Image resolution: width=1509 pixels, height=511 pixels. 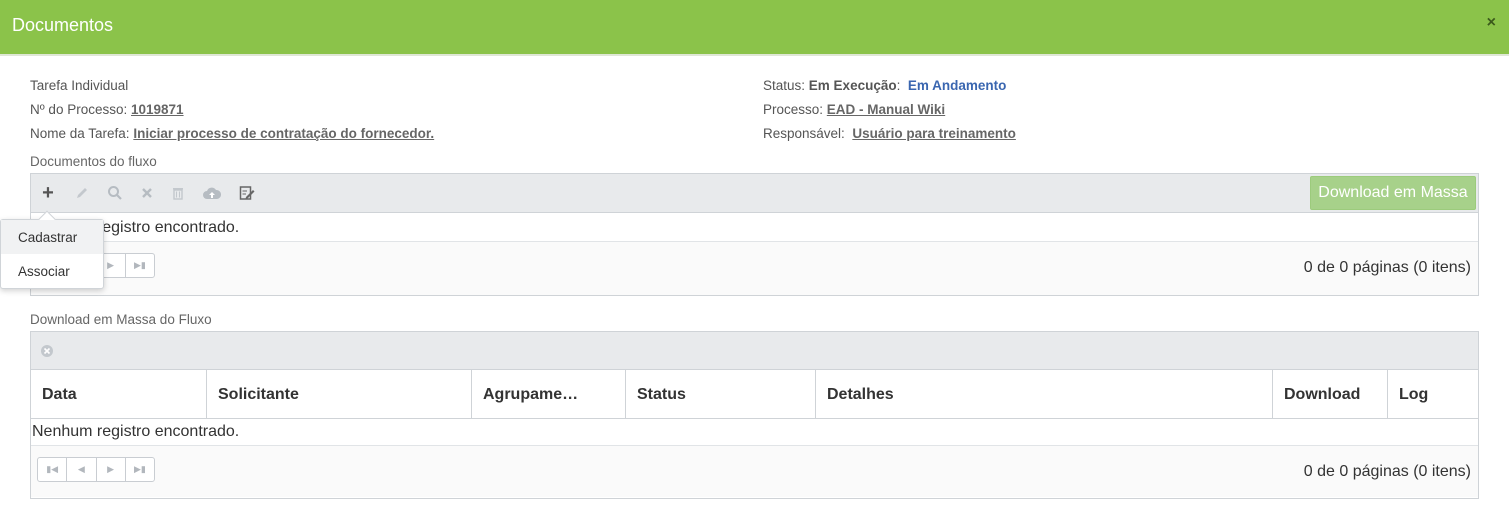 I want to click on first-page-icon: ▮◀, so click(x=53, y=469).